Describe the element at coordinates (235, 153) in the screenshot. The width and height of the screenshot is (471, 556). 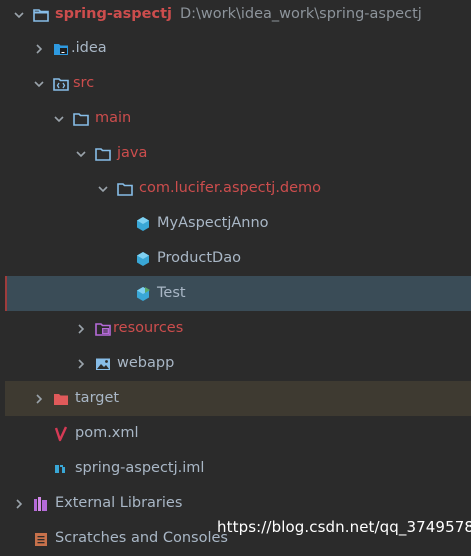
I see `tree-item-java: java` at that location.